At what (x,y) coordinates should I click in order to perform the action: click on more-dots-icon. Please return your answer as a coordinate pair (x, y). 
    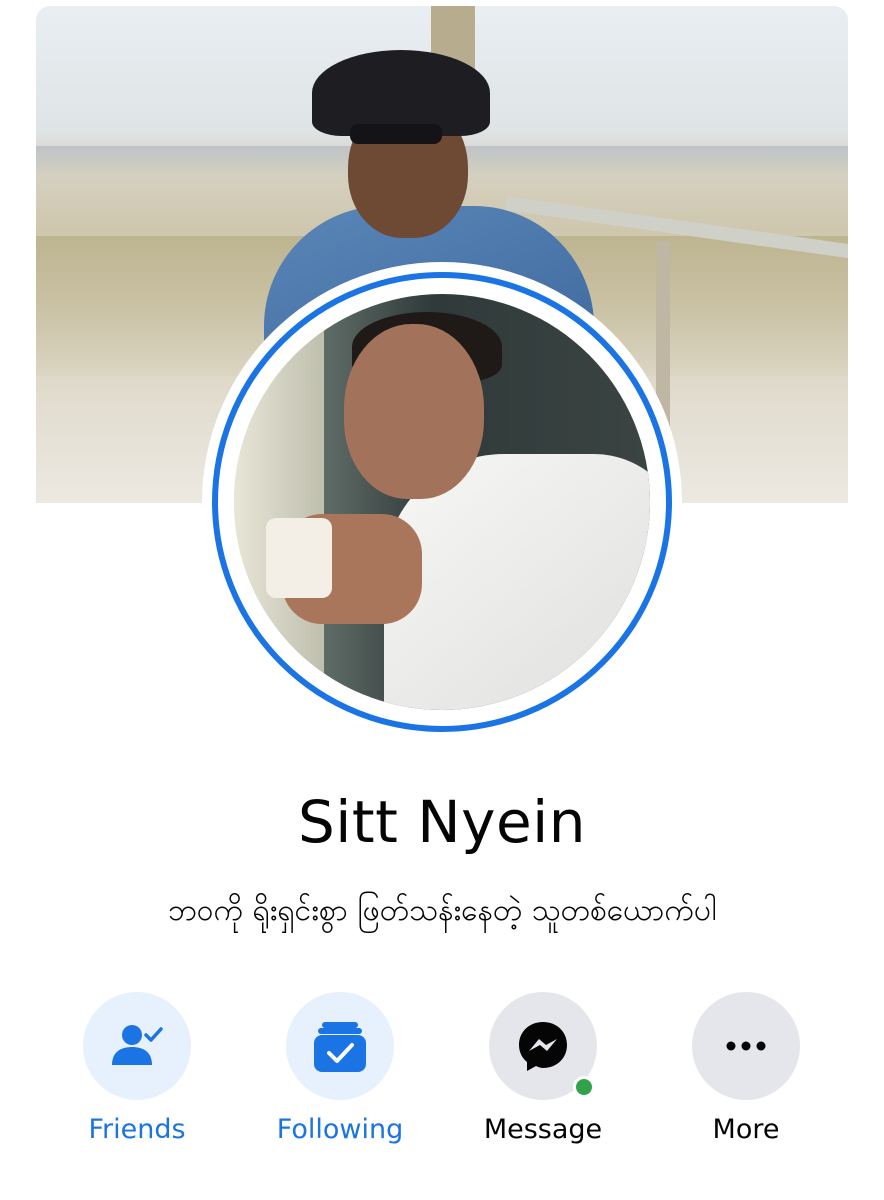
    Looking at the image, I should click on (746, 1046).